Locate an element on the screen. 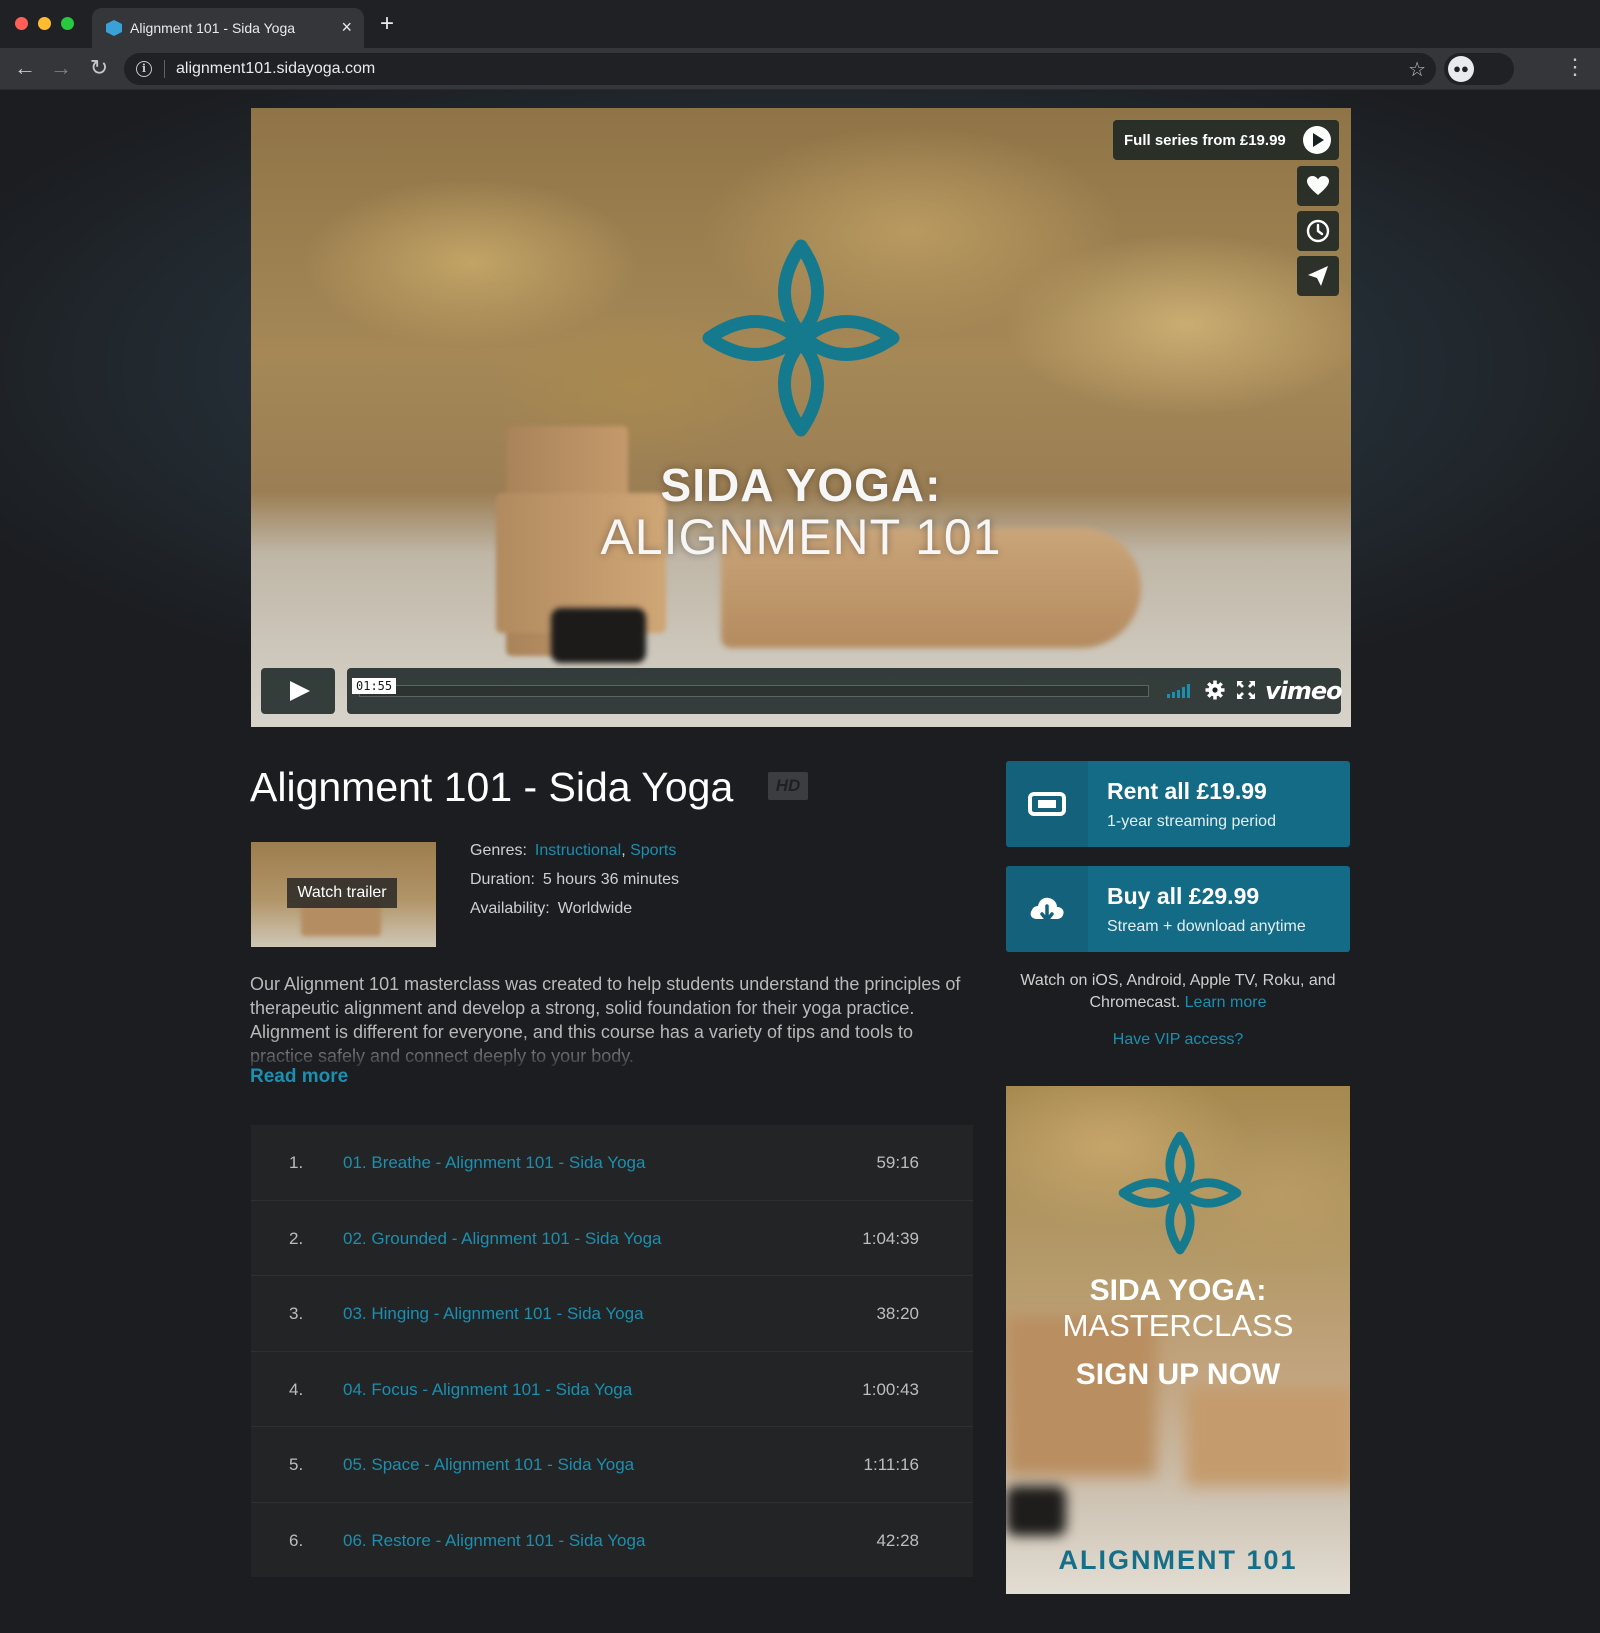  buy-label: Buy all £29.99 is located at coordinates (1183, 896).